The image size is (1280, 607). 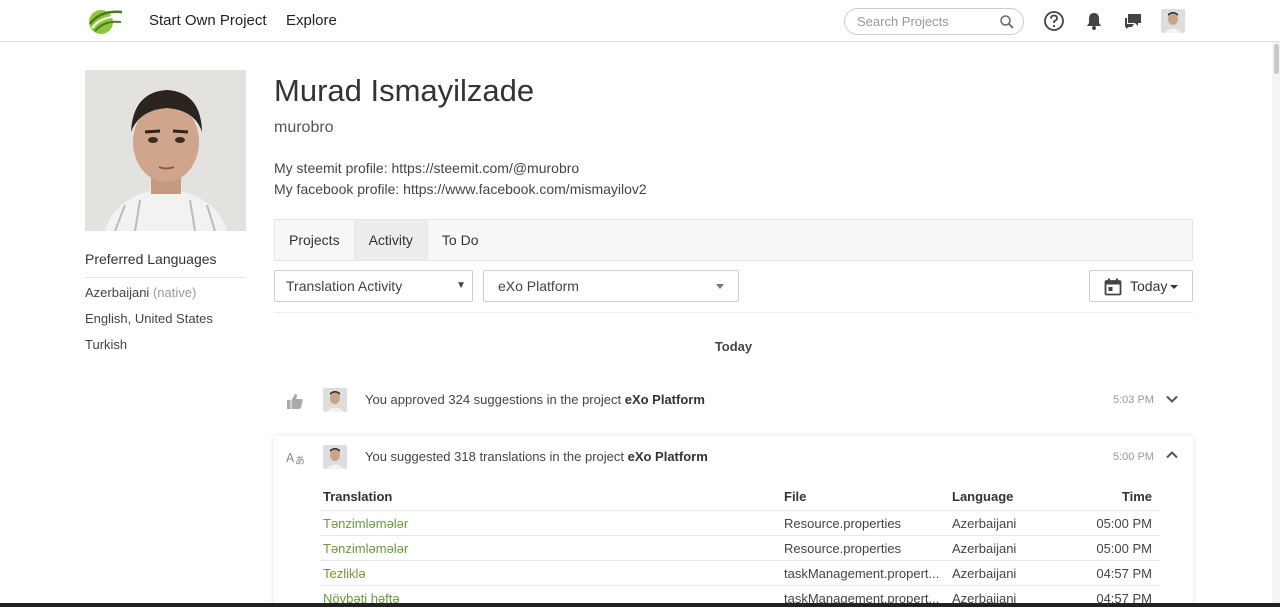 I want to click on page-scrollbar, so click(x=1276, y=324).